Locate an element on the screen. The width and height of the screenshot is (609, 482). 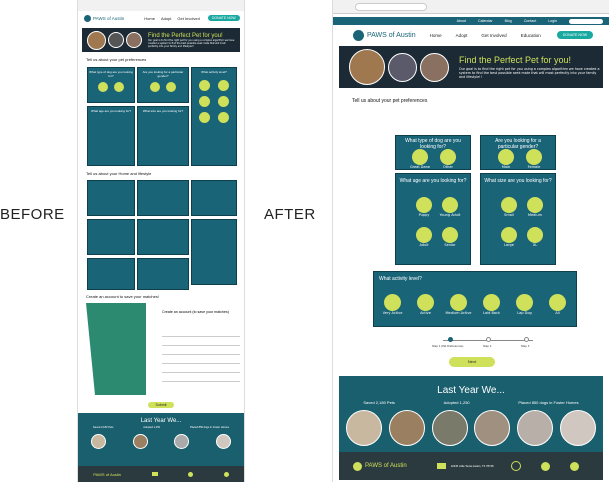
card-age-question: What age are you looking for? is located at coordinates (111, 111).